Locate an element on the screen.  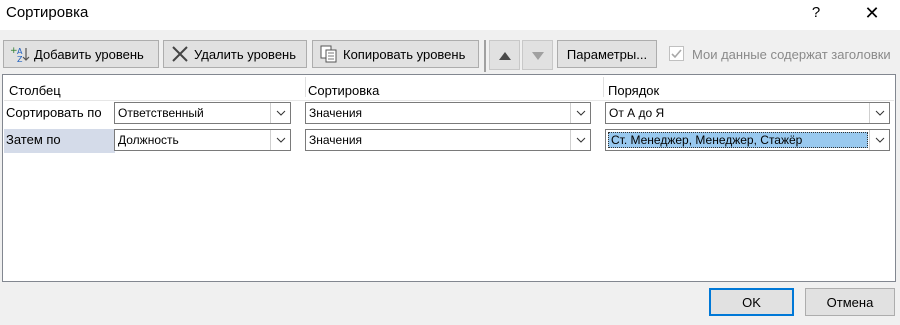
triangle-up-icon is located at coordinates (504, 55).